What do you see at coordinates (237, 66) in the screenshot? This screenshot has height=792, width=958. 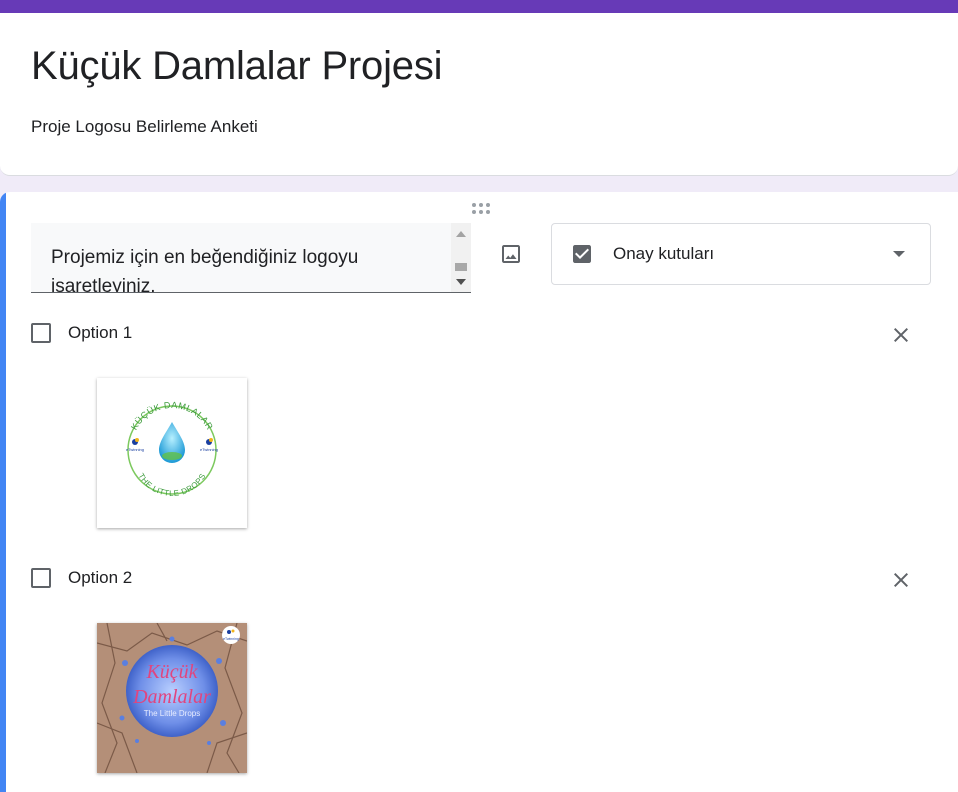 I see `form-title: Küçük Damlalar Projesi` at bounding box center [237, 66].